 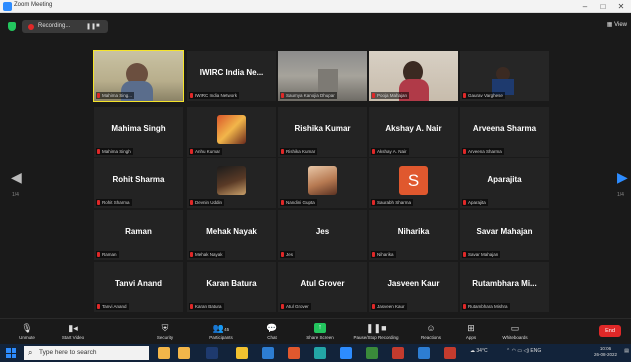 I want to click on participant-tile: S Saurabh Sharma, so click(x=413, y=183).